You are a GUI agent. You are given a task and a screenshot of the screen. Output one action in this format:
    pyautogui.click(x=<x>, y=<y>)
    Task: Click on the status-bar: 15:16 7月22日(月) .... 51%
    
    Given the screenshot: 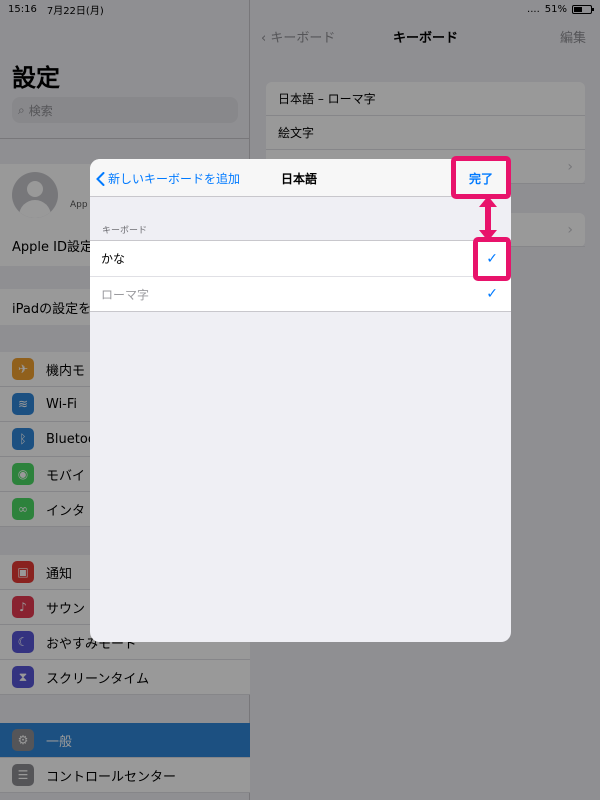 What is the action you would take?
    pyautogui.click(x=300, y=9)
    